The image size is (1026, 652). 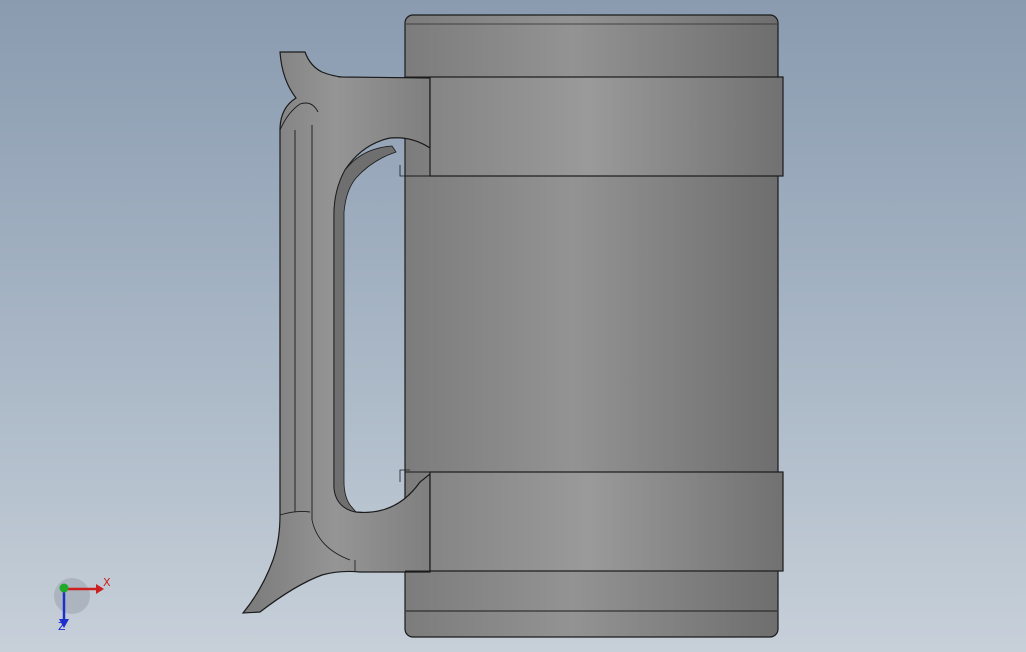 What do you see at coordinates (62, 626) in the screenshot?
I see `z-axis-label: Z` at bounding box center [62, 626].